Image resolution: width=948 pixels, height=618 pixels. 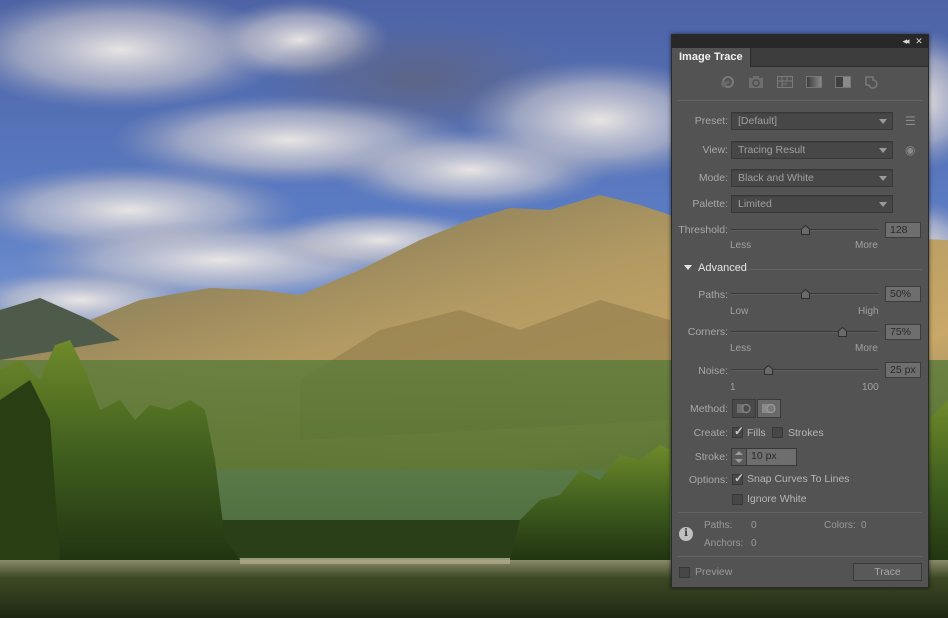 I want to click on panel-tabbar: Image Trace, so click(x=800, y=57).